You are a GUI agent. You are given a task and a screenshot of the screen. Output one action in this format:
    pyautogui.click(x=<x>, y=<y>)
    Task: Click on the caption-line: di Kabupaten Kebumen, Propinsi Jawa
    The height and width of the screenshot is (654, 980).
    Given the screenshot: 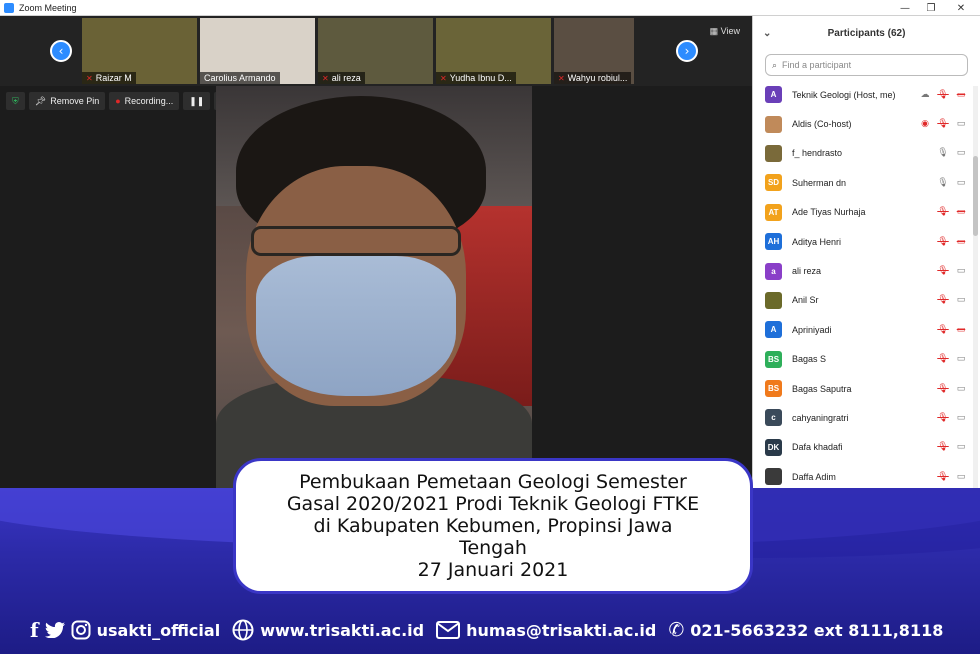 What is the action you would take?
    pyautogui.click(x=493, y=526)
    